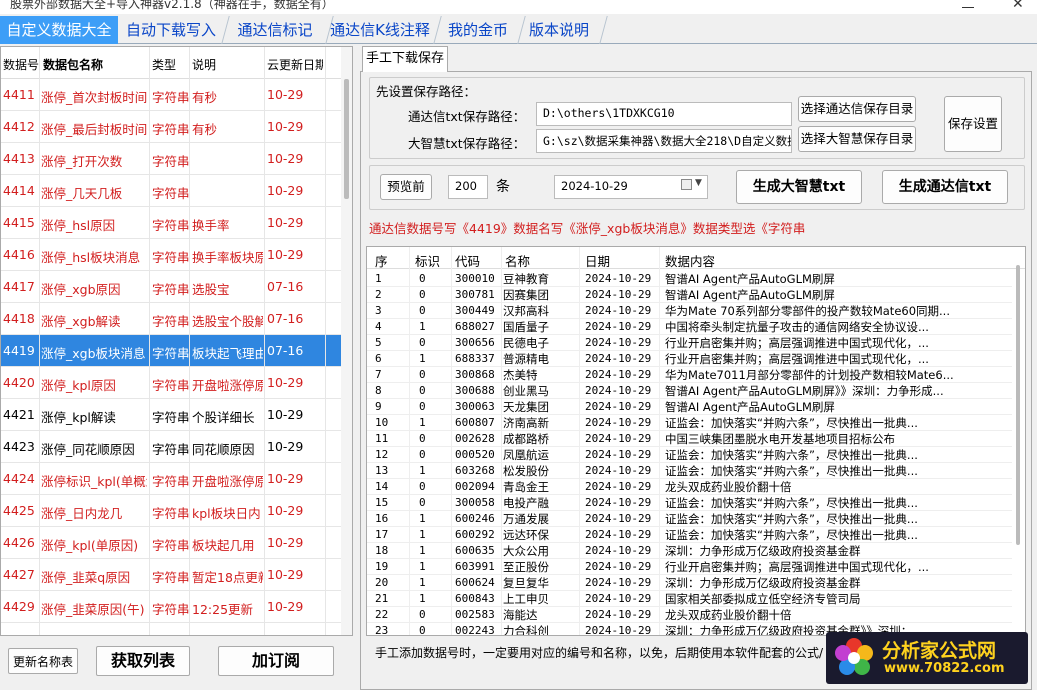 The image size is (1037, 690). What do you see at coordinates (728, 487) in the screenshot?
I see `table-cell: 龙头双成药业股价翻十倍` at bounding box center [728, 487].